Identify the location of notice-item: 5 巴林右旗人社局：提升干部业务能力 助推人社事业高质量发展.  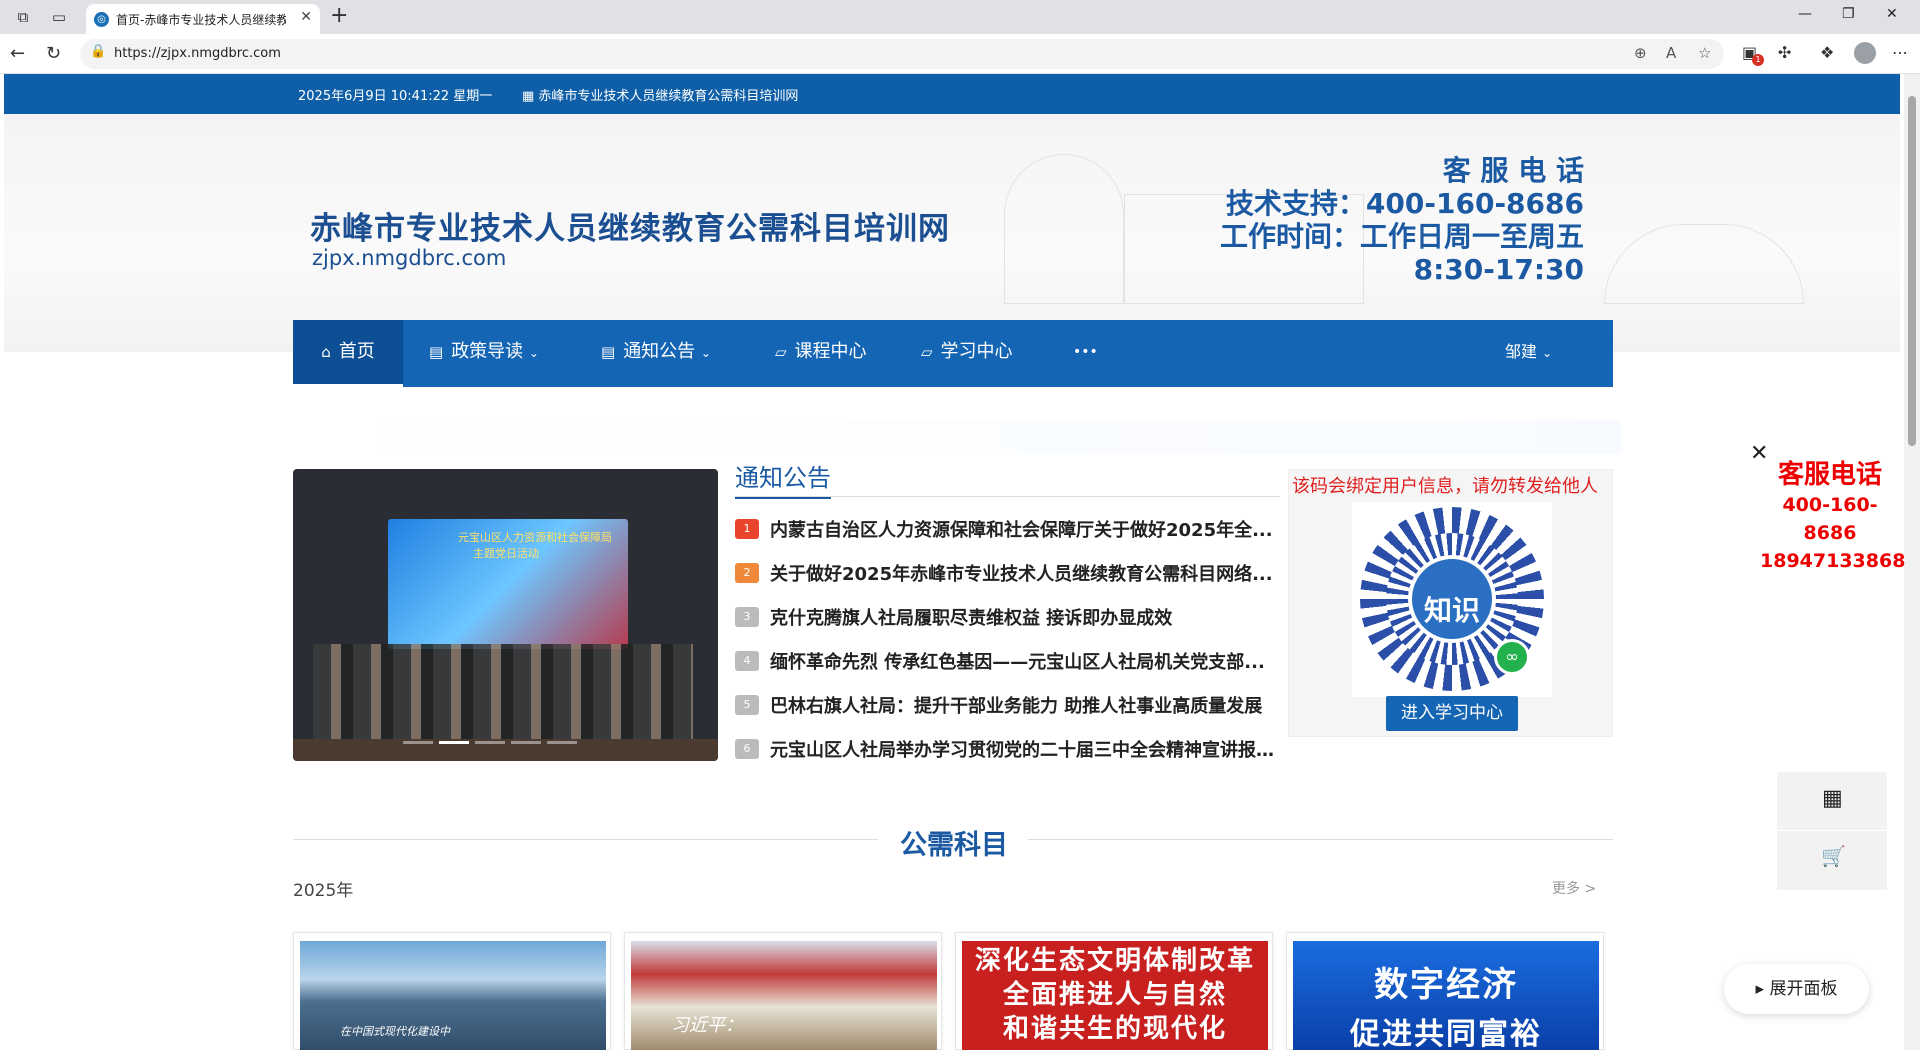
(1005, 711).